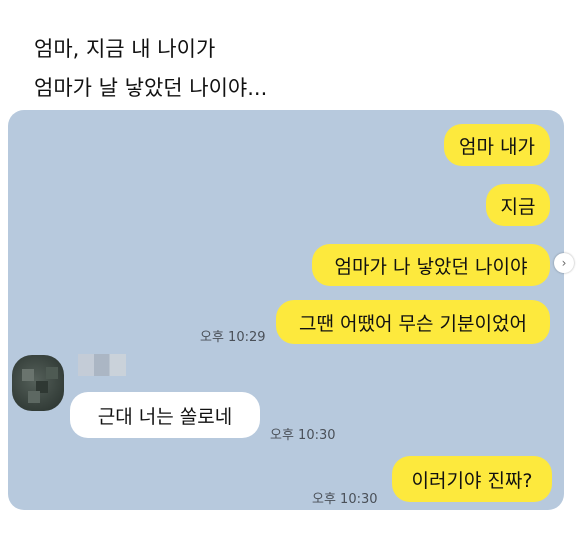 The height and width of the screenshot is (533, 578). I want to click on chat-bubble-sent: 그땐 어땠어 무슨 기분이었어, so click(413, 322).